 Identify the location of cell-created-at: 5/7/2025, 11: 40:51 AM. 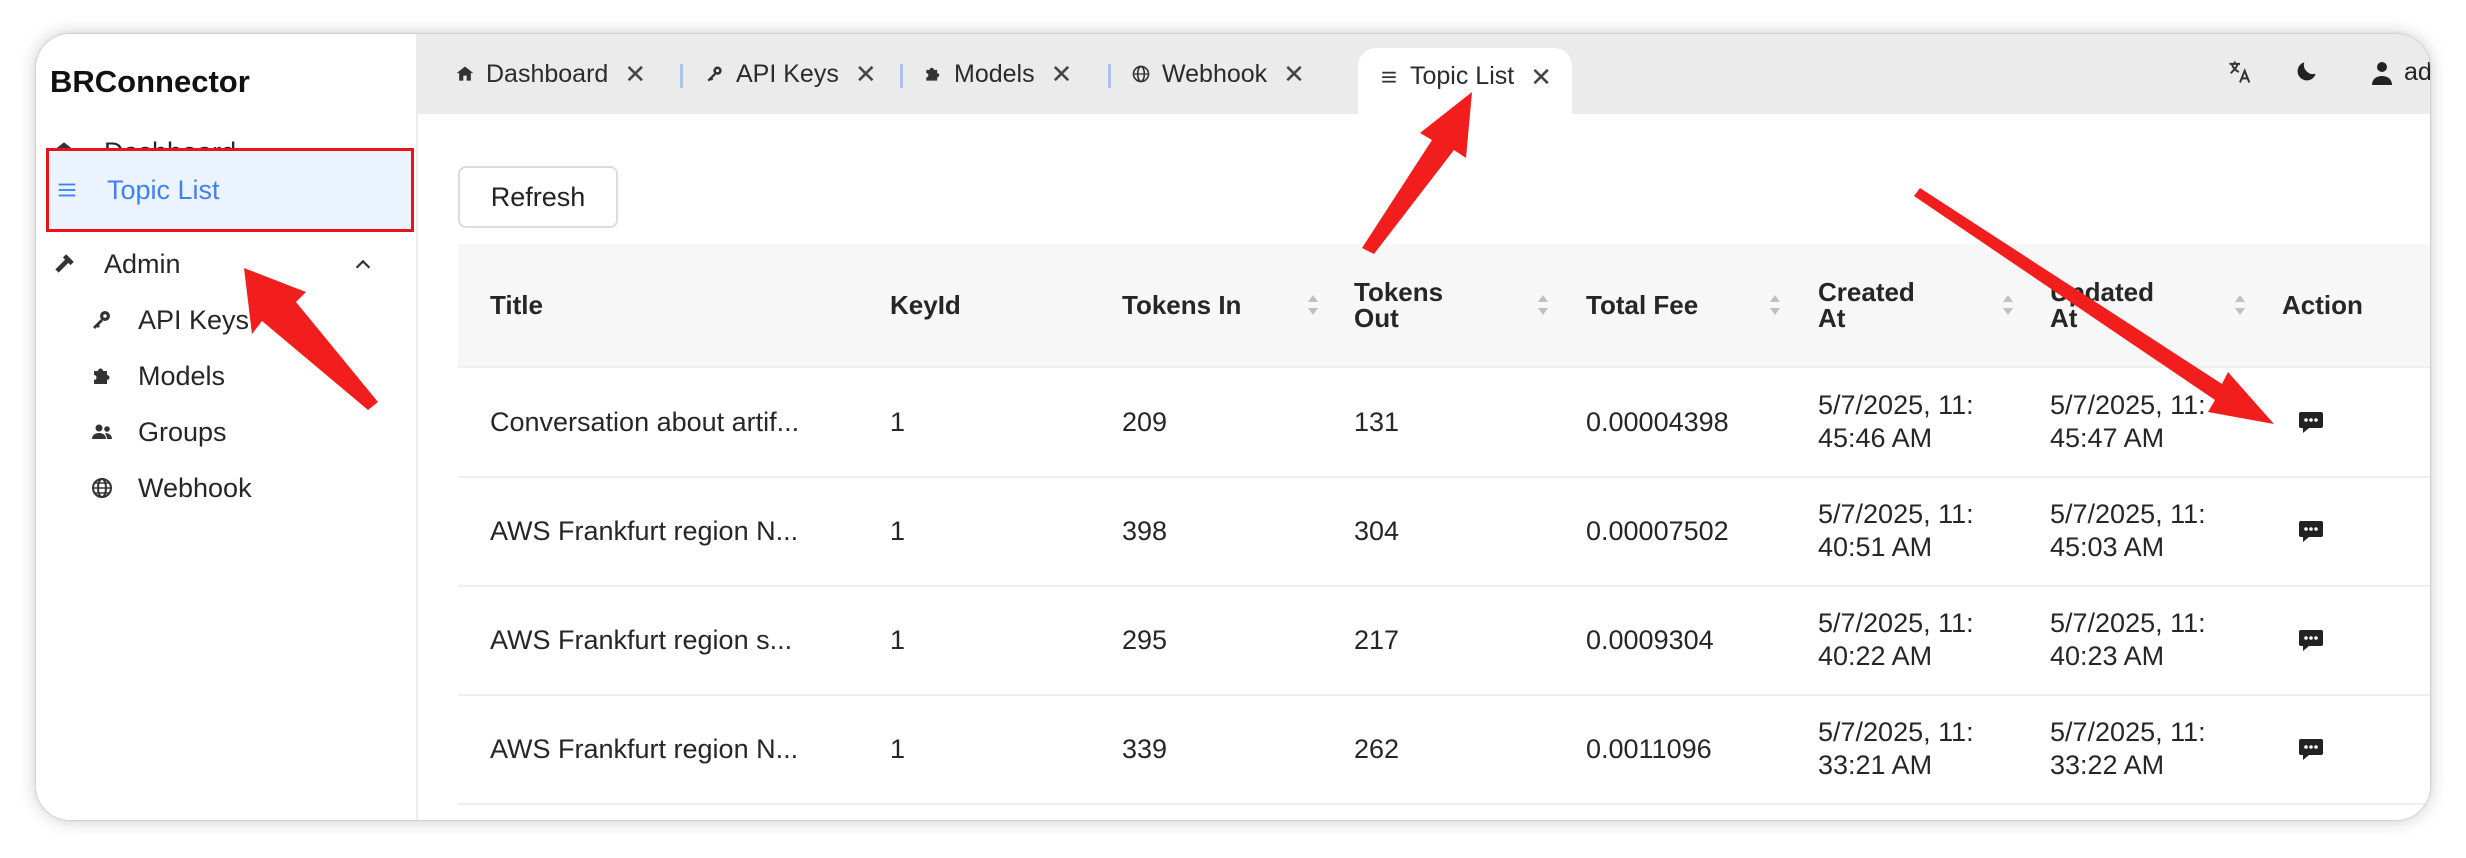
(1896, 530).